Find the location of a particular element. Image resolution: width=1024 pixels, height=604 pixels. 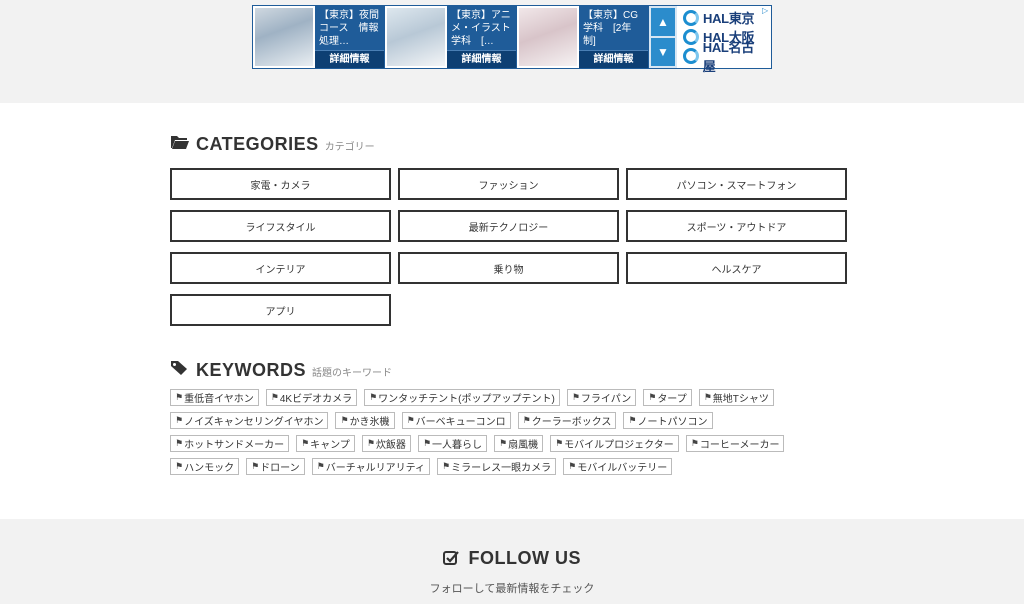

keyword-tag: ⚑ ノートパソコン is located at coordinates (668, 420).